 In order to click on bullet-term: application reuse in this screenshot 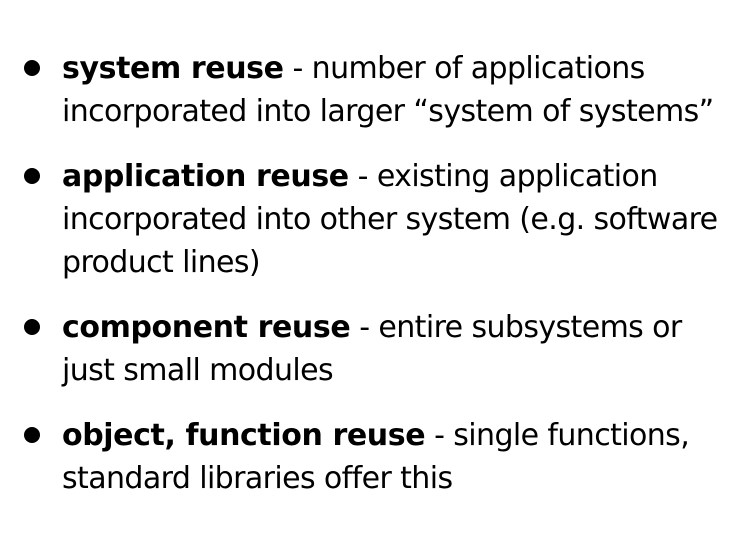, I will do `click(205, 176)`.